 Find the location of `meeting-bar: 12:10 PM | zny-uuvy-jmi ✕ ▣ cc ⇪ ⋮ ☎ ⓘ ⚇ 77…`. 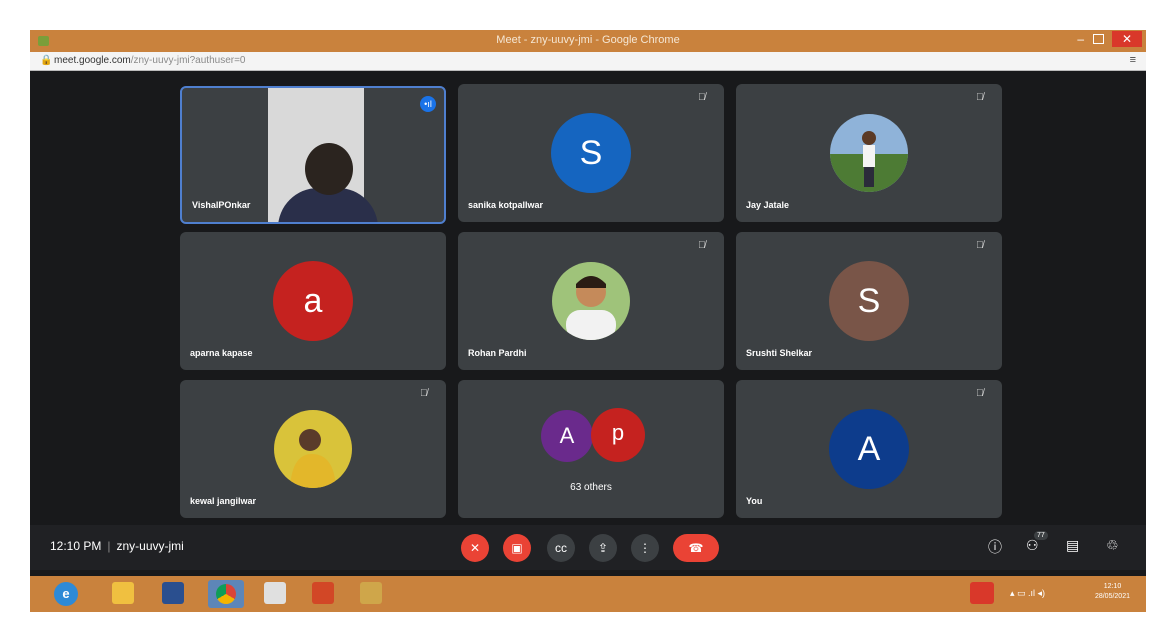

meeting-bar: 12:10 PM | zny-uuvy-jmi ✕ ▣ cc ⇪ ⋮ ☎ ⓘ ⚇ 77… is located at coordinates (588, 547).